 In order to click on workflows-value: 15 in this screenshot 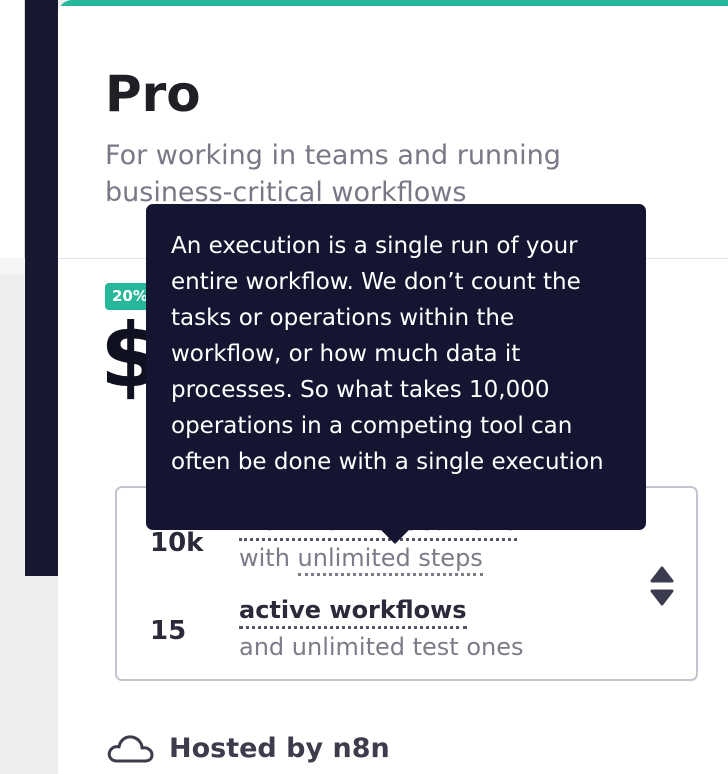, I will do `click(168, 631)`.